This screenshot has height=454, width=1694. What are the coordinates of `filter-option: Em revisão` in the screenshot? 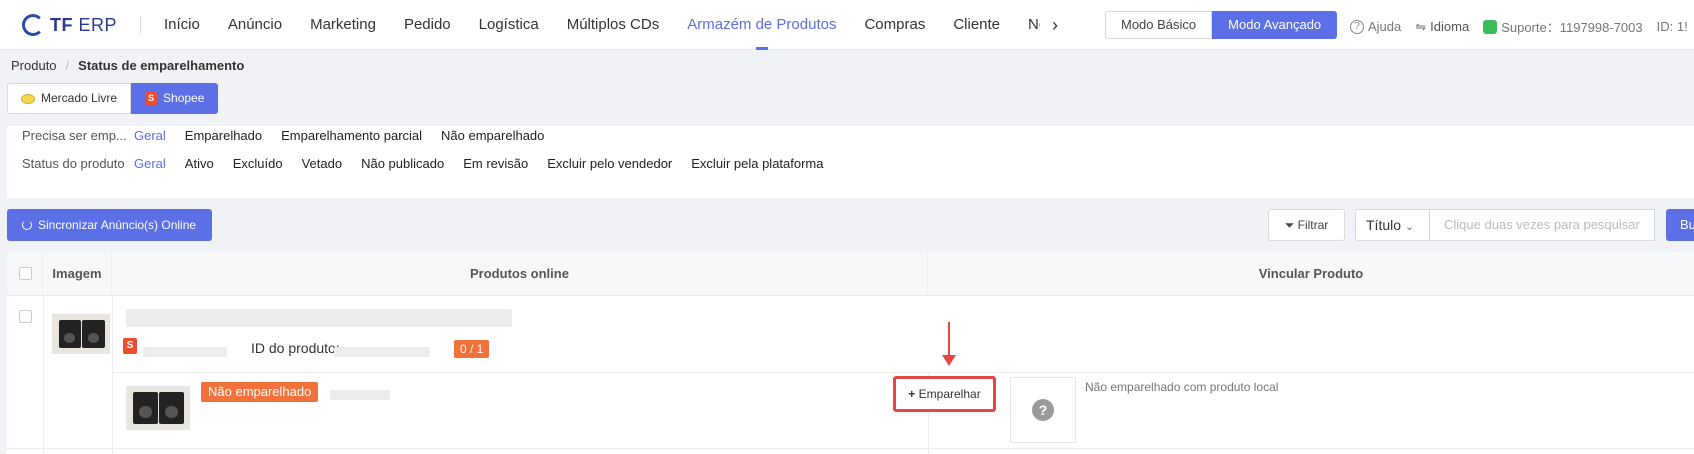 It's located at (495, 163).